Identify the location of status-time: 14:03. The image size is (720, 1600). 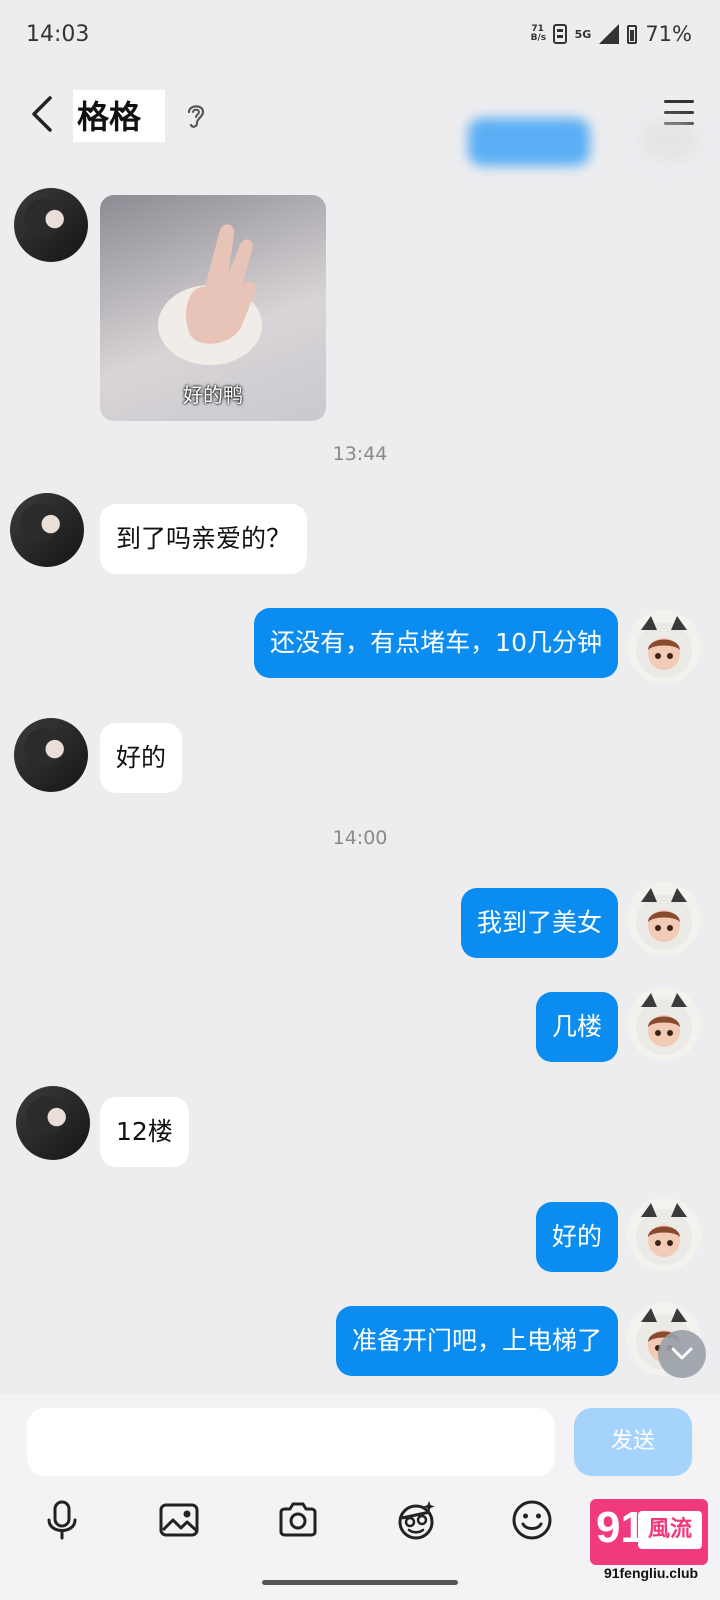
(58, 34).